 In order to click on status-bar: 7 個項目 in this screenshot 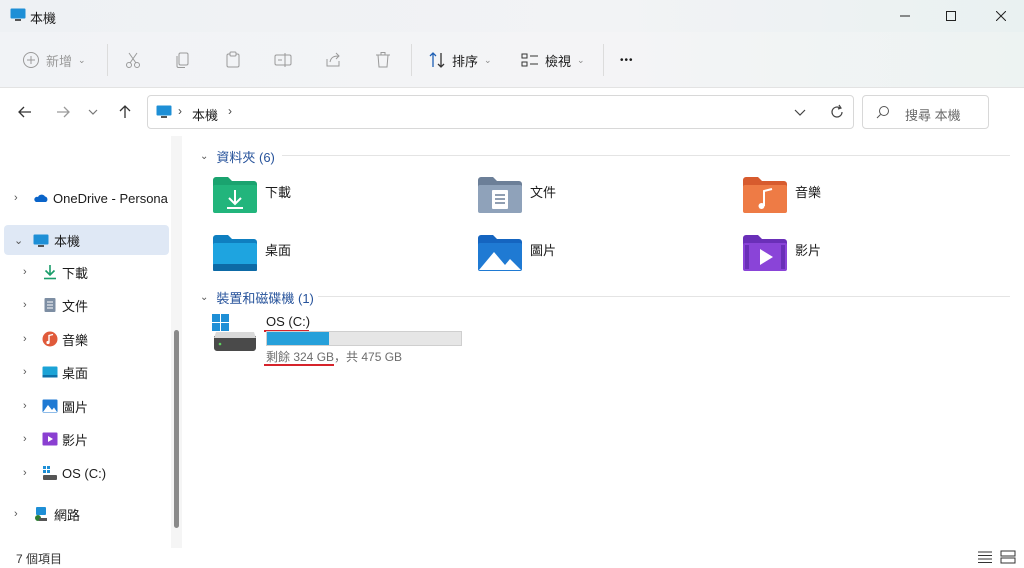, I will do `click(512, 558)`.